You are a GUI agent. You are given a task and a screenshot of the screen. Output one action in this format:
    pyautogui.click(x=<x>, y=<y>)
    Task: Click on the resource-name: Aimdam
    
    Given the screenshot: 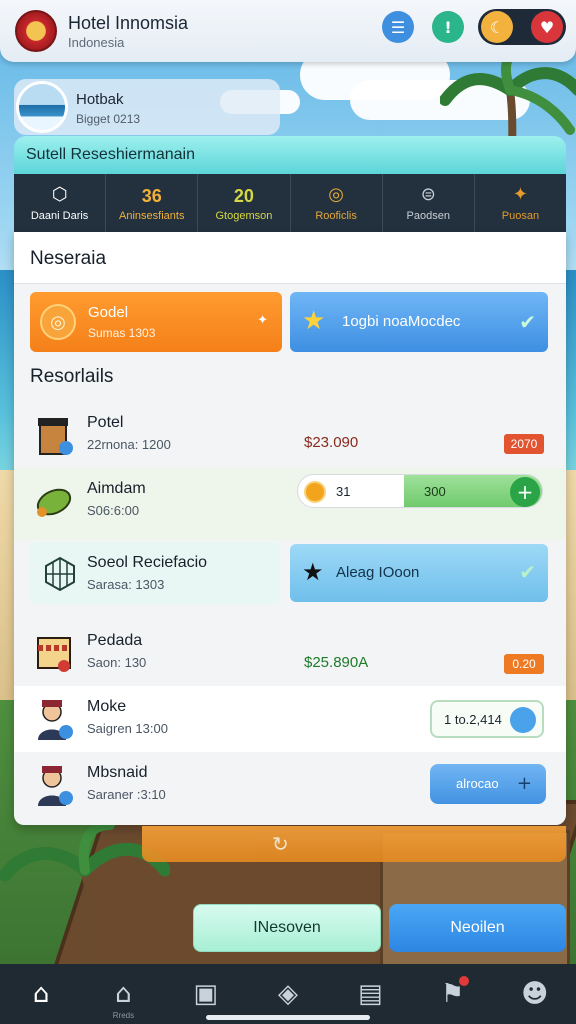 What is the action you would take?
    pyautogui.click(x=116, y=488)
    